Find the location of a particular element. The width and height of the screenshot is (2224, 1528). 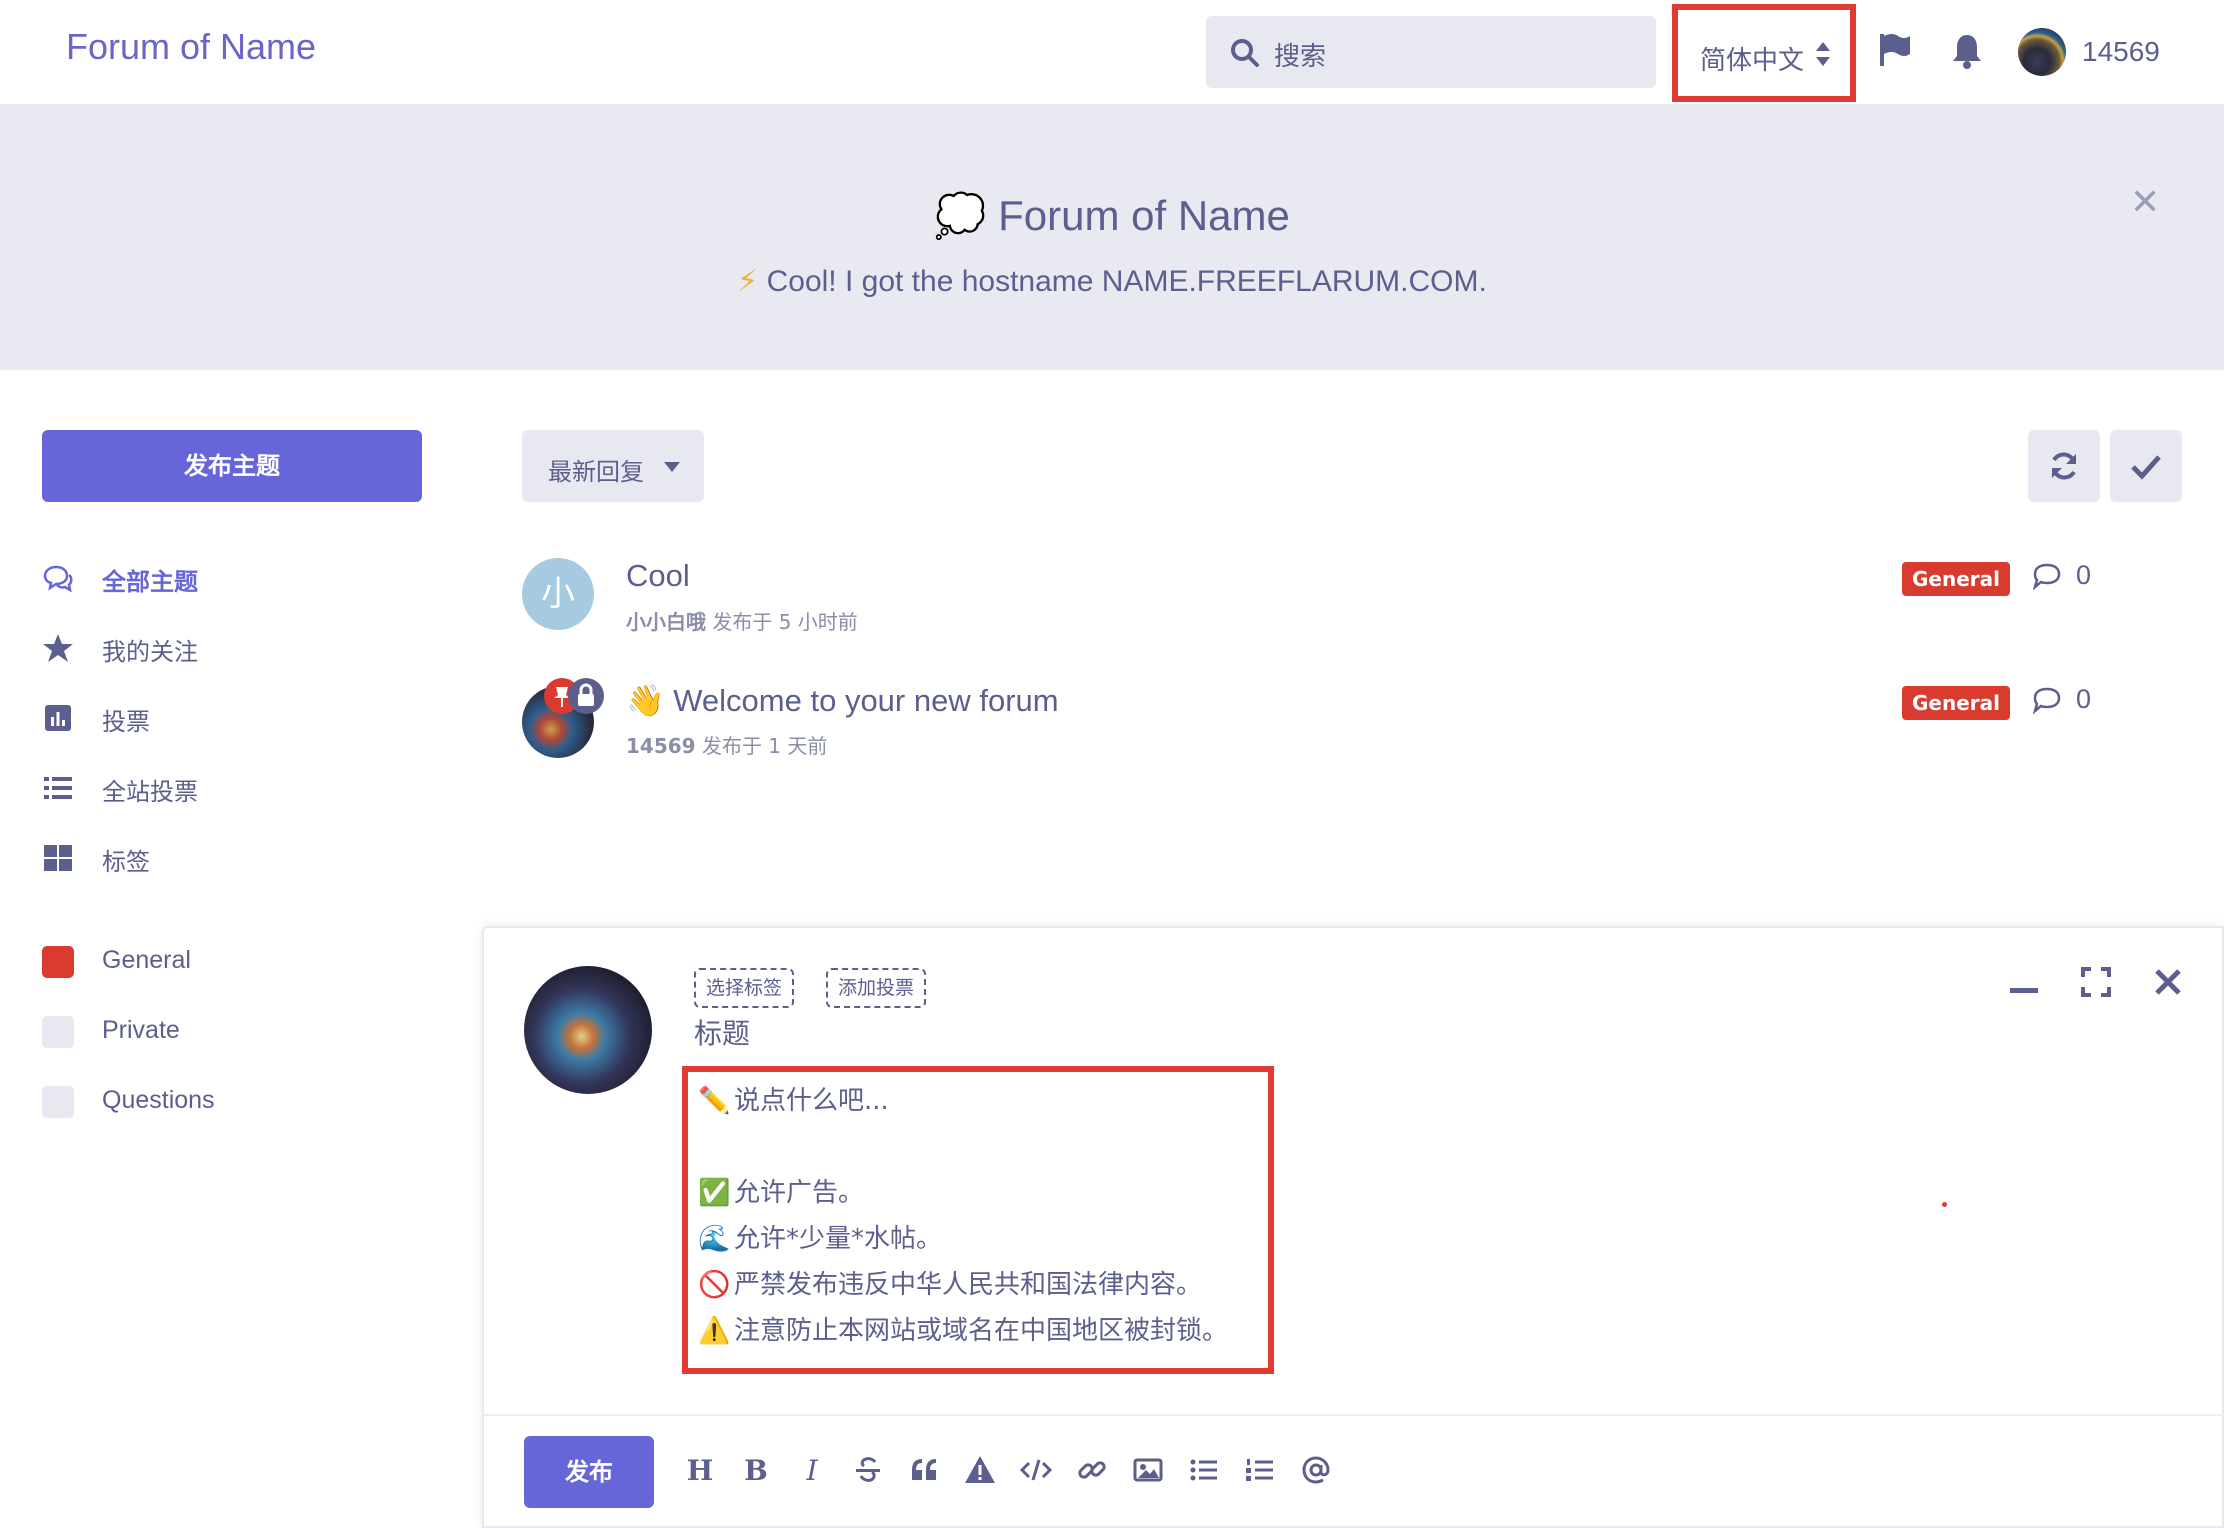

sidebar-item-following: 我的关注 is located at coordinates (222, 648).